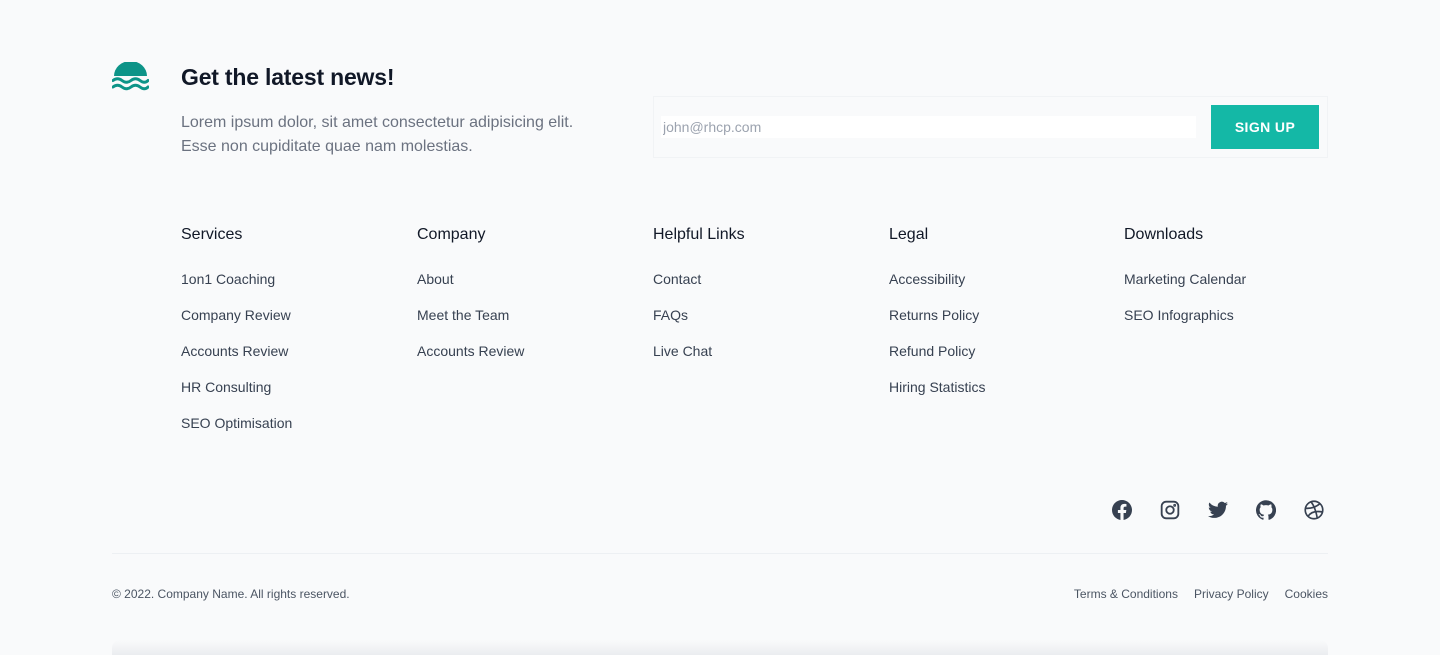  Describe the element at coordinates (720, 553) in the screenshot. I see `footer-divider` at that location.